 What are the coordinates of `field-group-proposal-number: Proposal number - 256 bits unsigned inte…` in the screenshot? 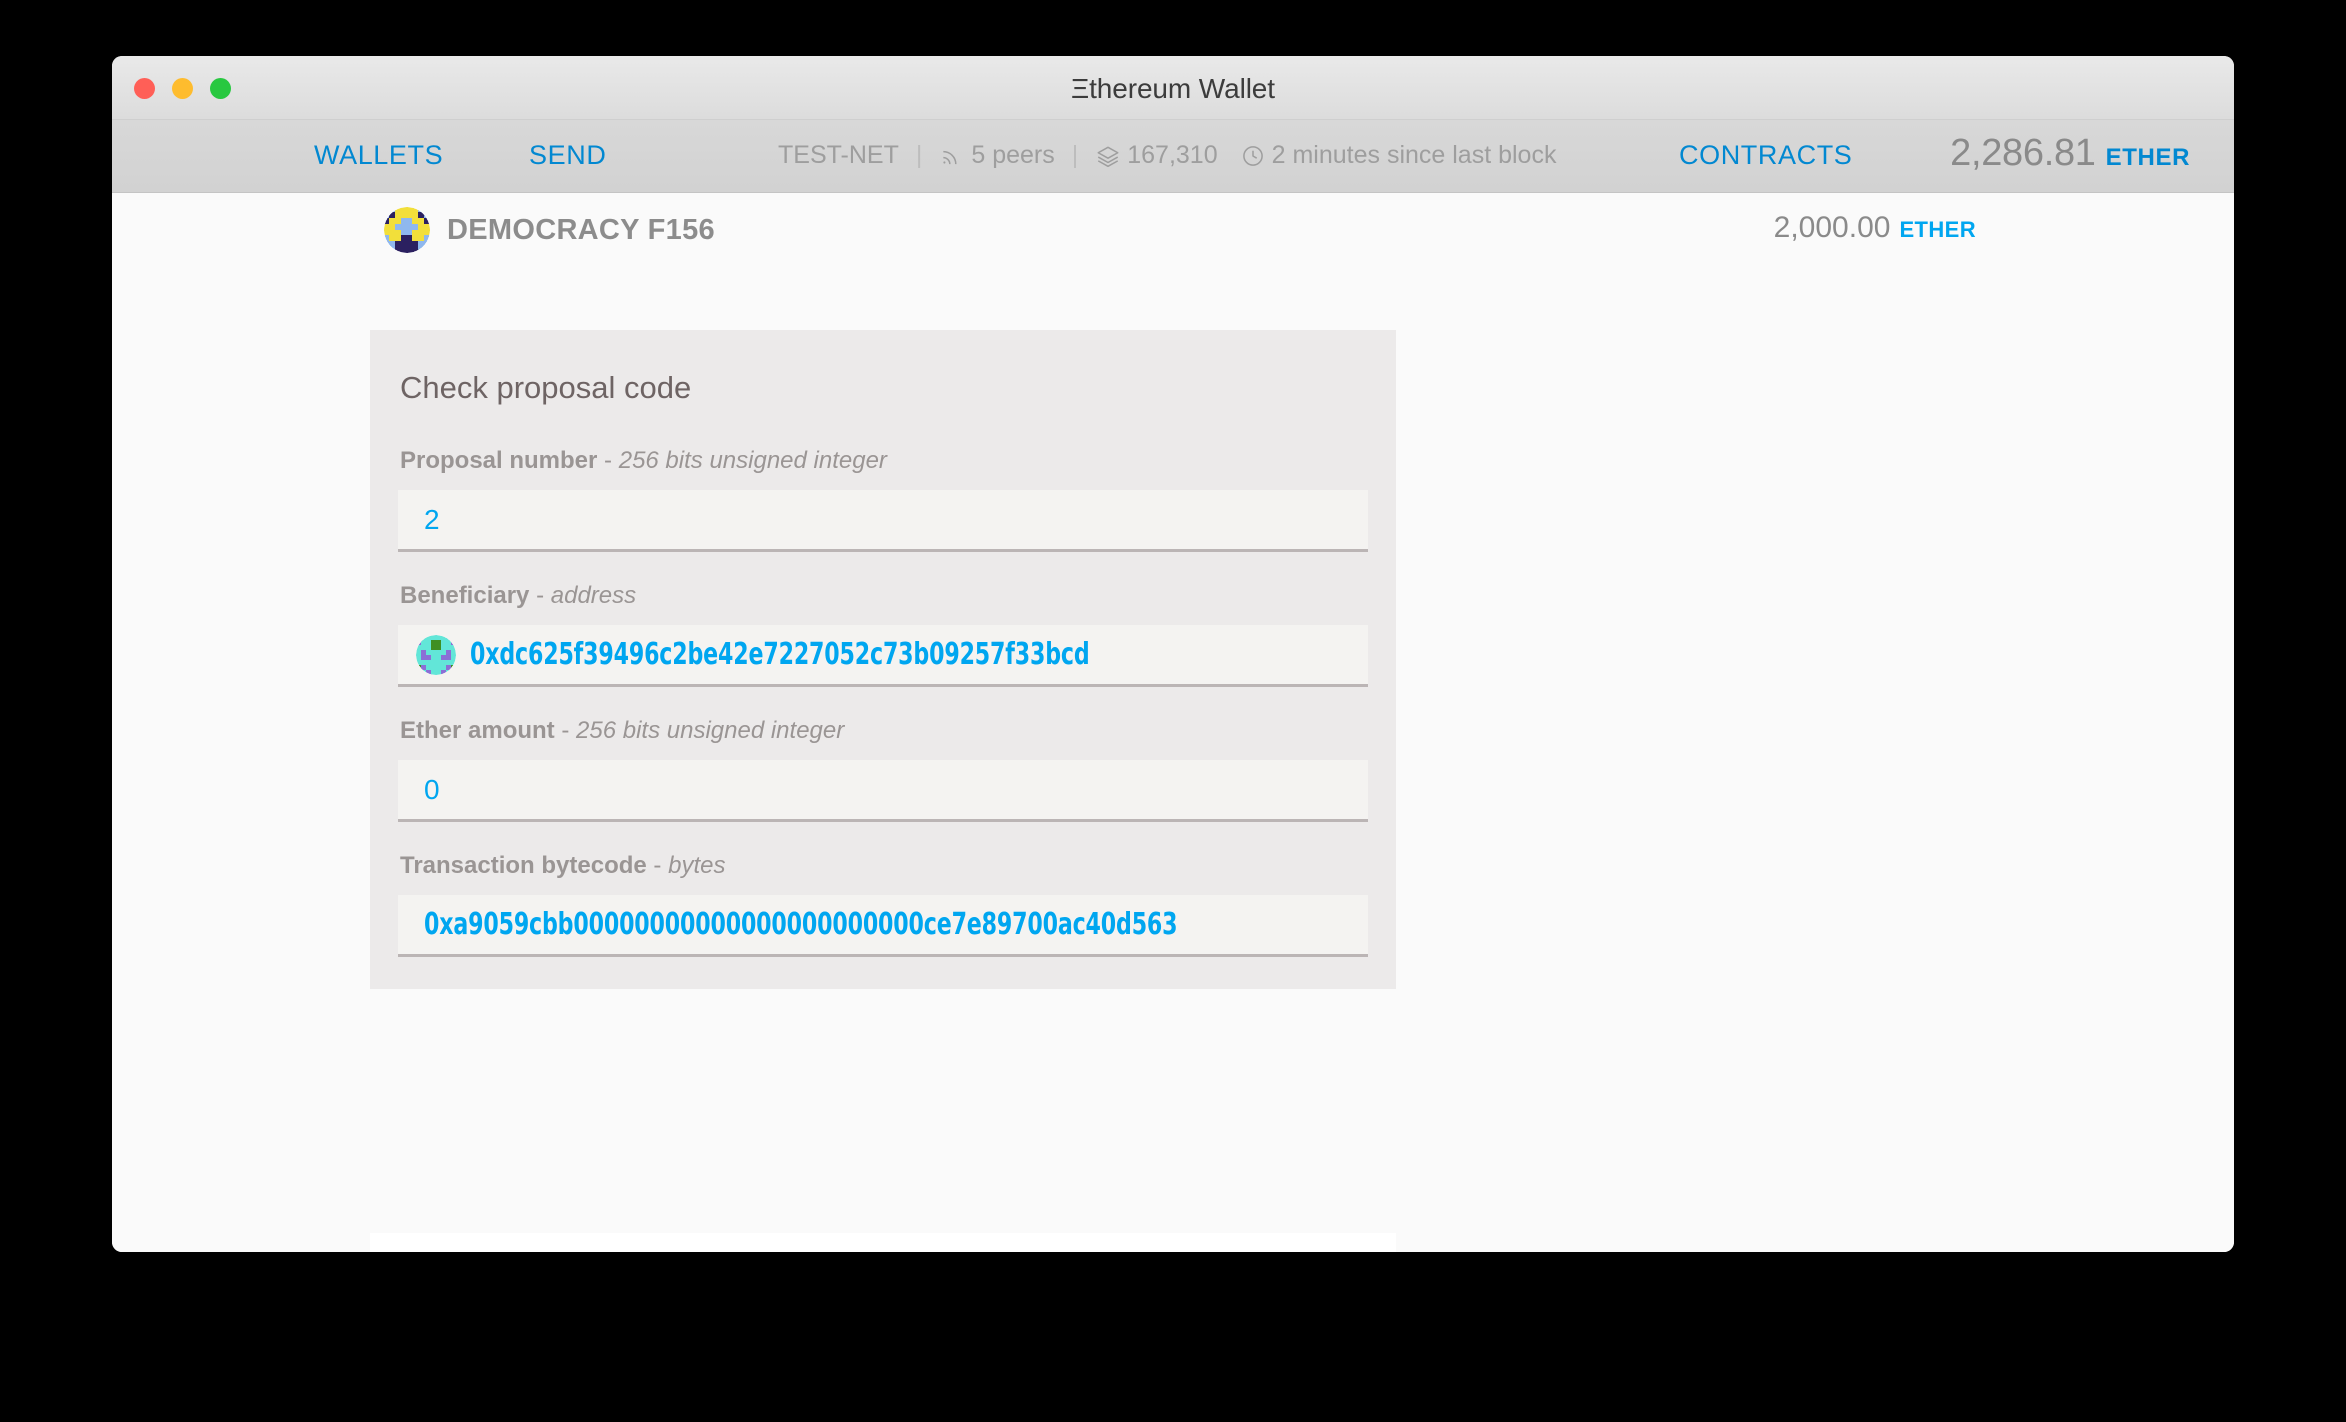 It's located at (883, 499).